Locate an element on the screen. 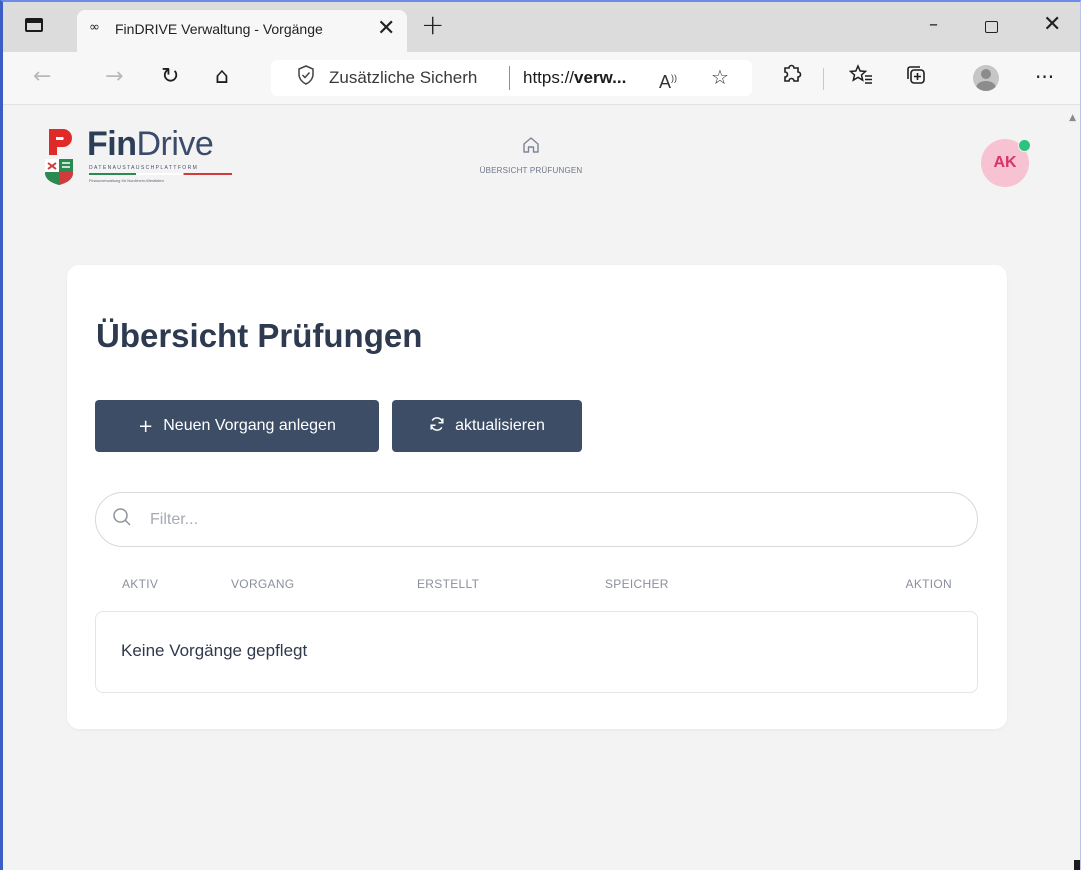 This screenshot has width=1081, height=870. online-status-badge is located at coordinates (1024, 145).